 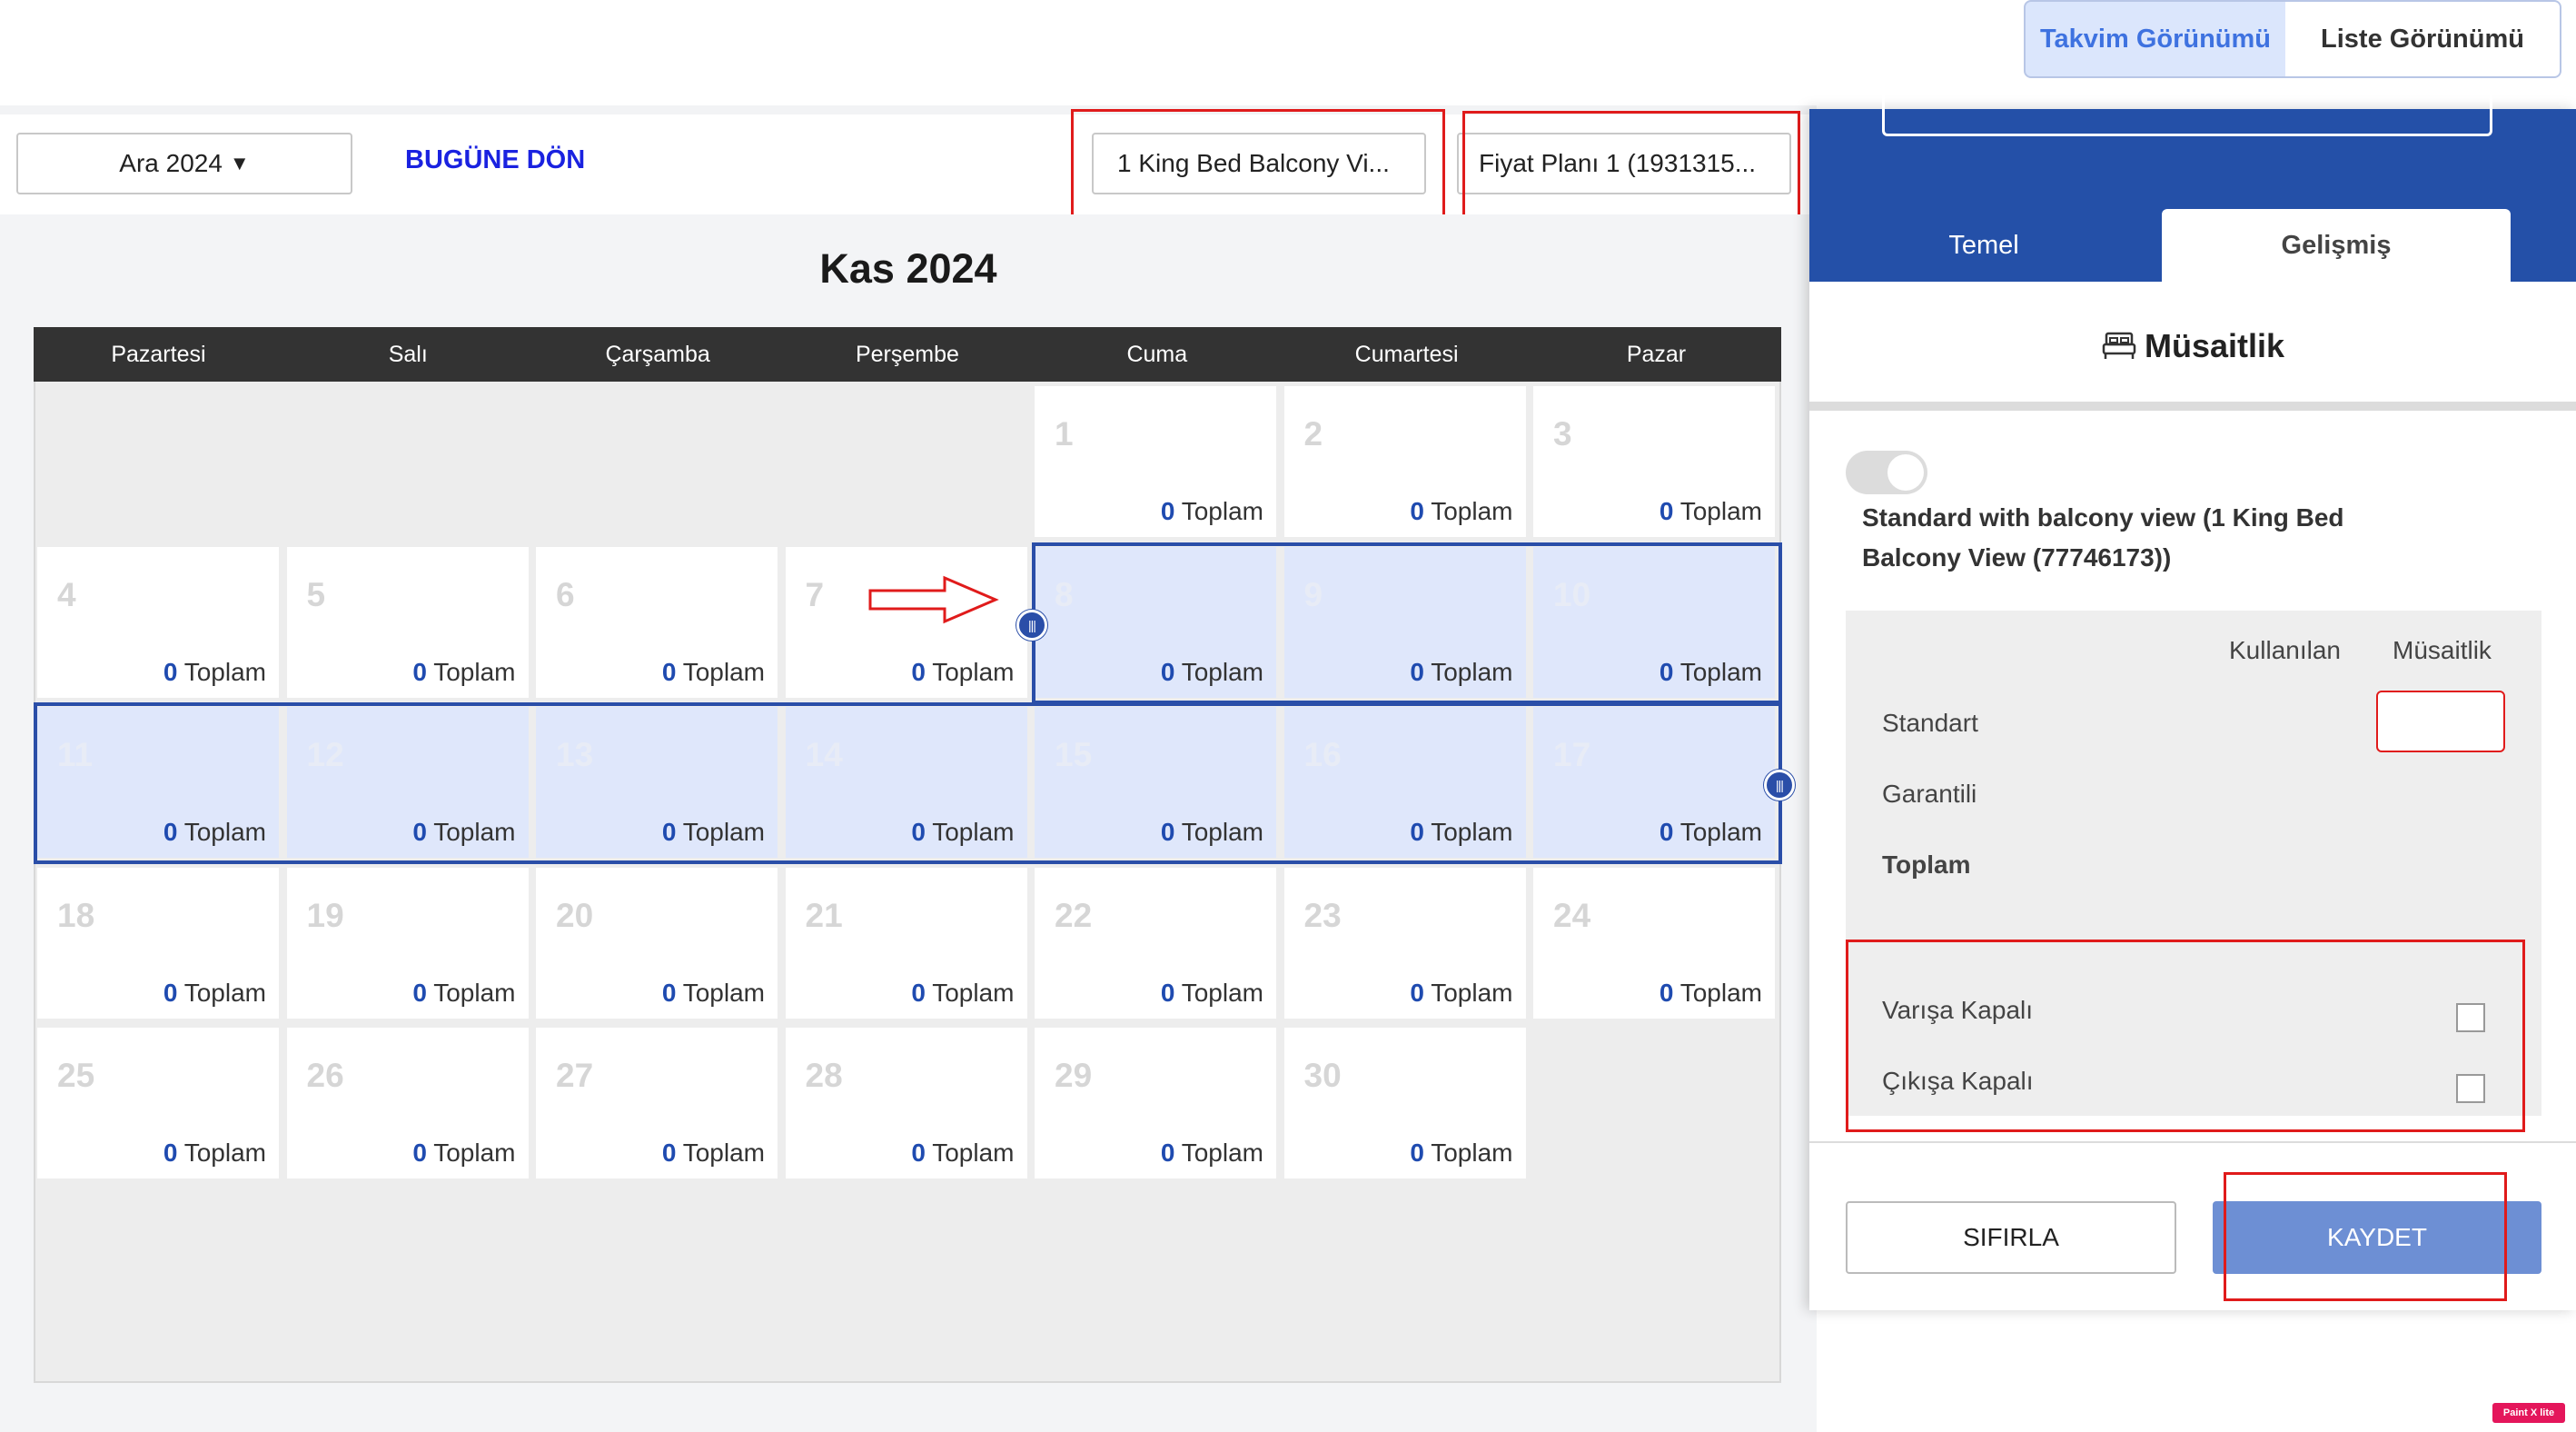 What do you see at coordinates (407, 622) in the screenshot?
I see `calendar-day-cell: 5 0 Toplam` at bounding box center [407, 622].